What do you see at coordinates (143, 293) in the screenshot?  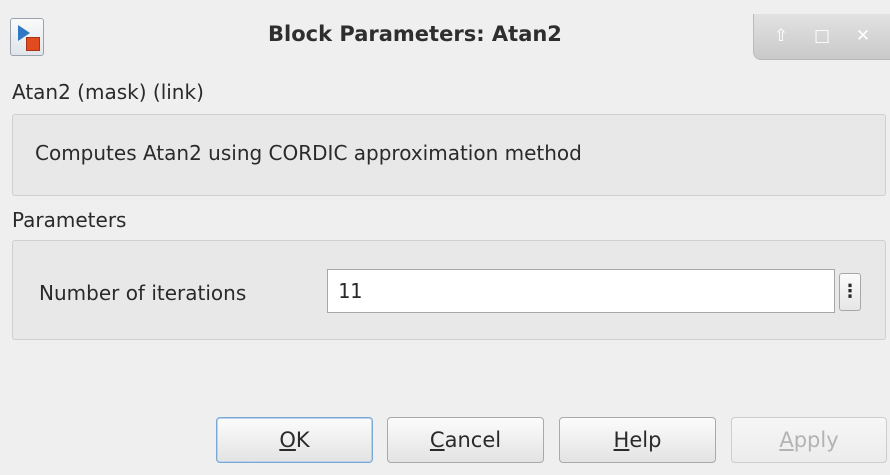 I see `iterations-label: Number of iterations` at bounding box center [143, 293].